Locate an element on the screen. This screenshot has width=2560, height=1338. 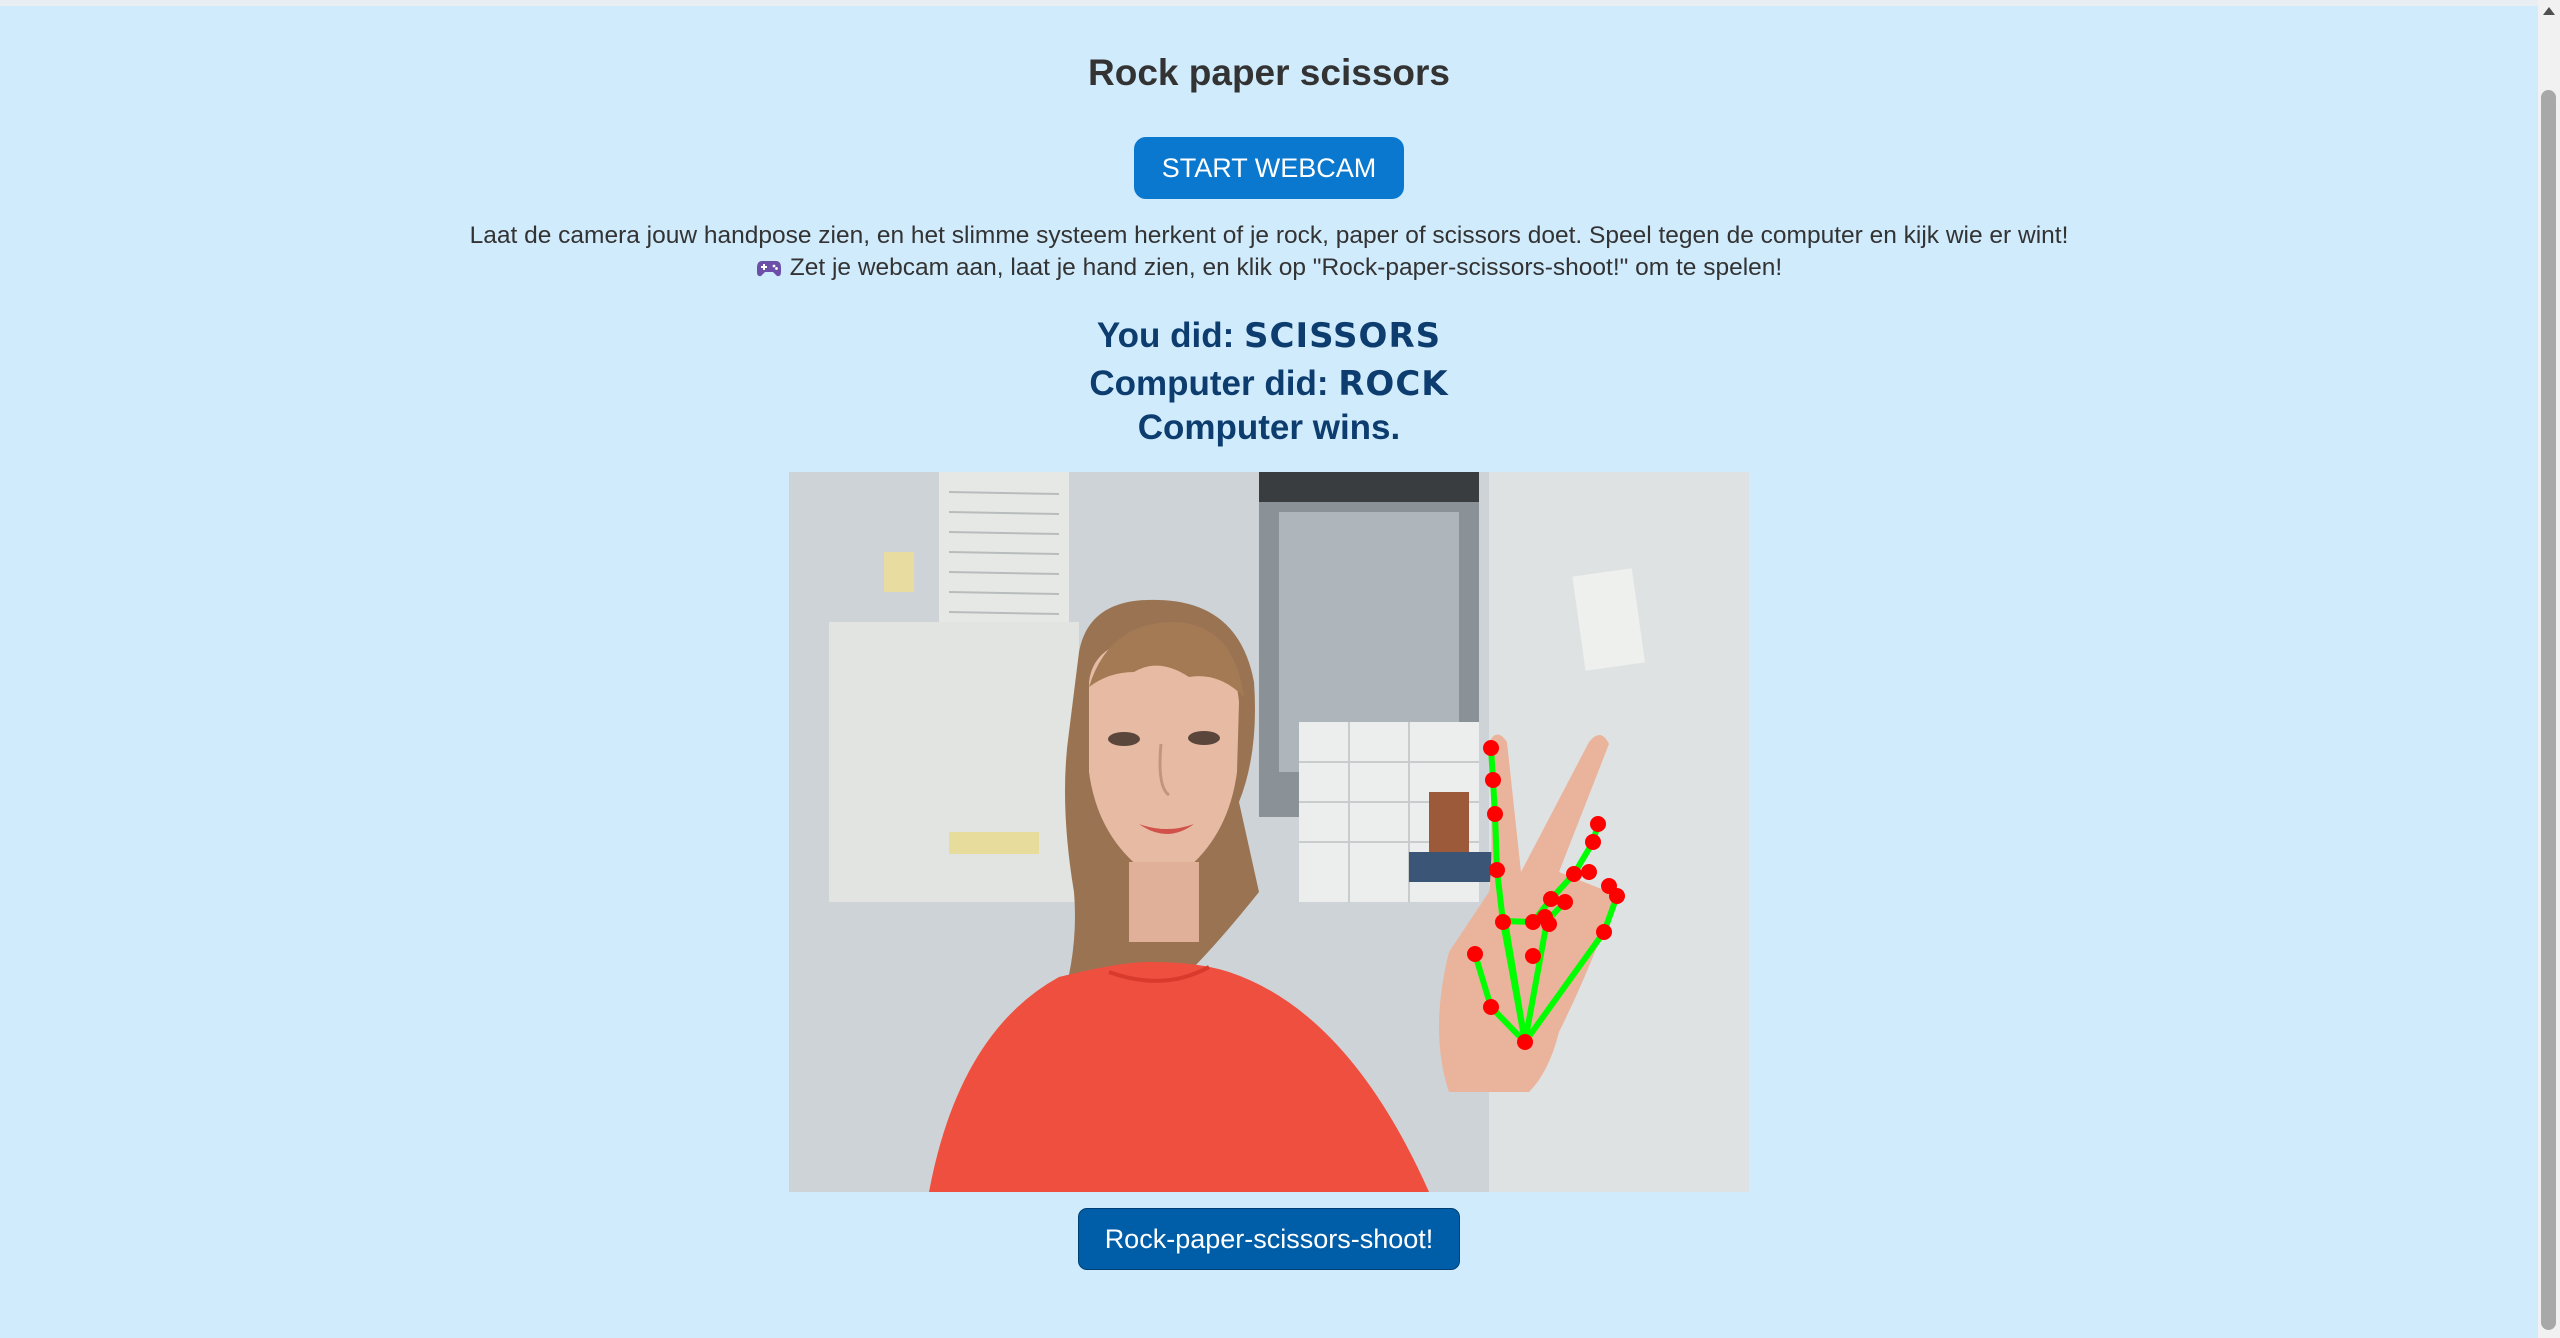
computer-result: Computer did: ROCK is located at coordinates (1269, 384).